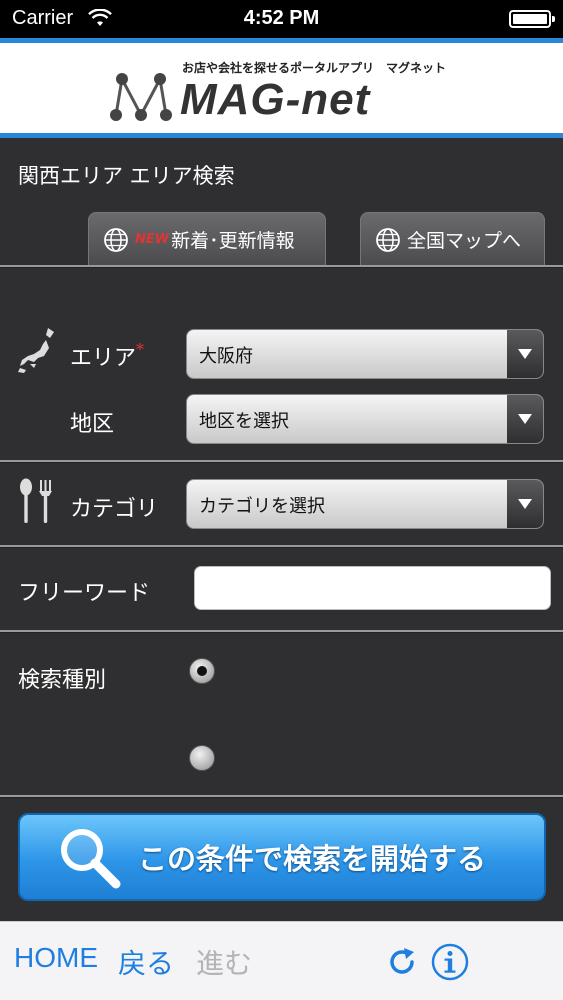  Describe the element at coordinates (84, 593) in the screenshot. I see `freeword-label: フリーワード` at that location.